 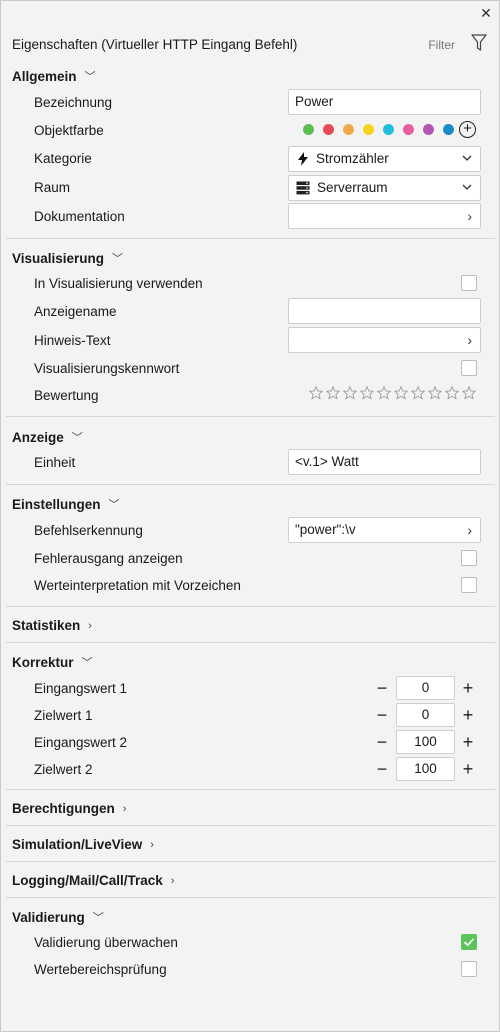 What do you see at coordinates (384, 462) in the screenshot?
I see `einheit-input: <v.1> Watt` at bounding box center [384, 462].